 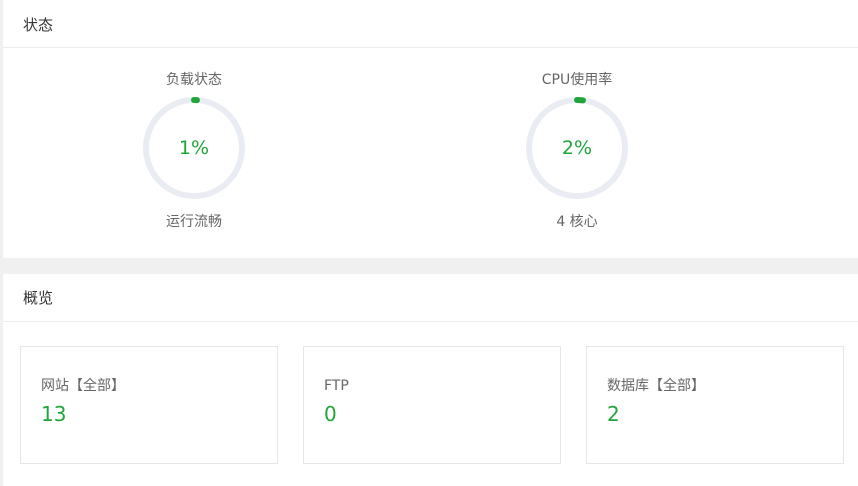 I want to click on status-panel-header: 状态, so click(x=430, y=24).